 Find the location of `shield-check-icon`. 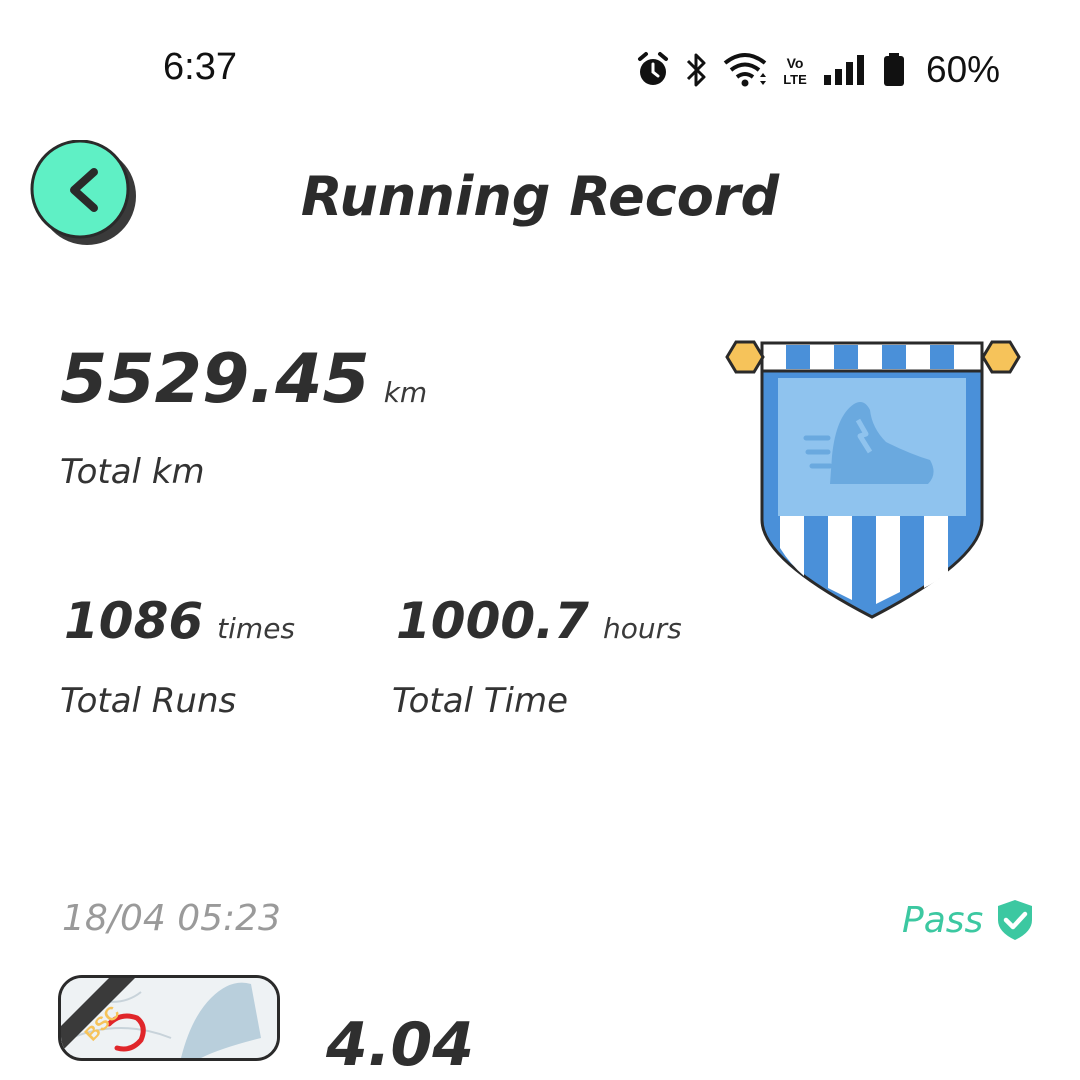

shield-check-icon is located at coordinates (1015, 920).